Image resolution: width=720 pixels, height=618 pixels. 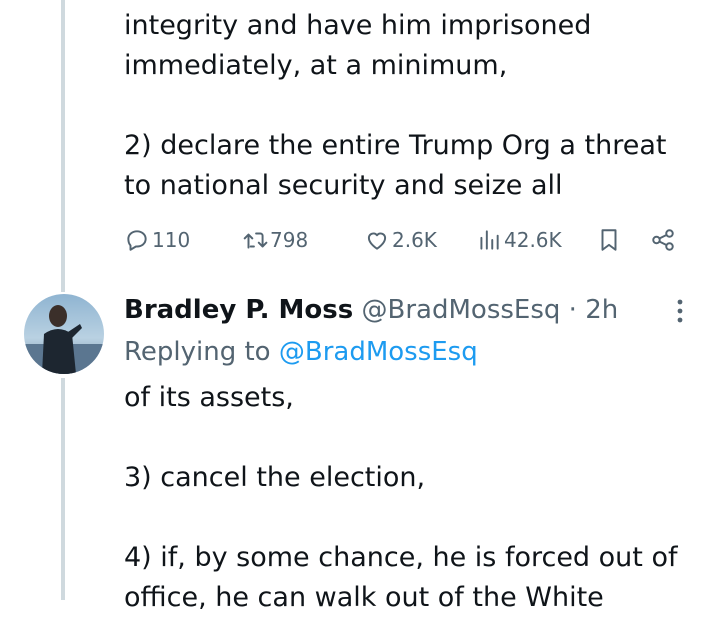 What do you see at coordinates (137, 240) in the screenshot?
I see `reply-icon` at bounding box center [137, 240].